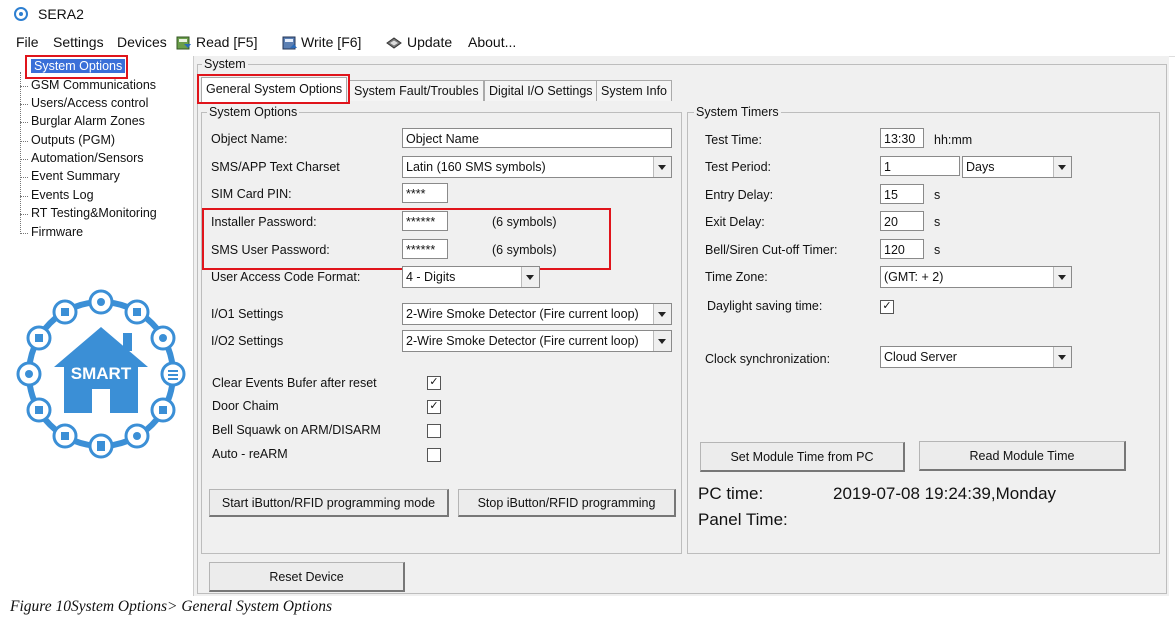 The width and height of the screenshot is (1175, 624). I want to click on entry-delay-label: Entry Delay:, so click(739, 195).